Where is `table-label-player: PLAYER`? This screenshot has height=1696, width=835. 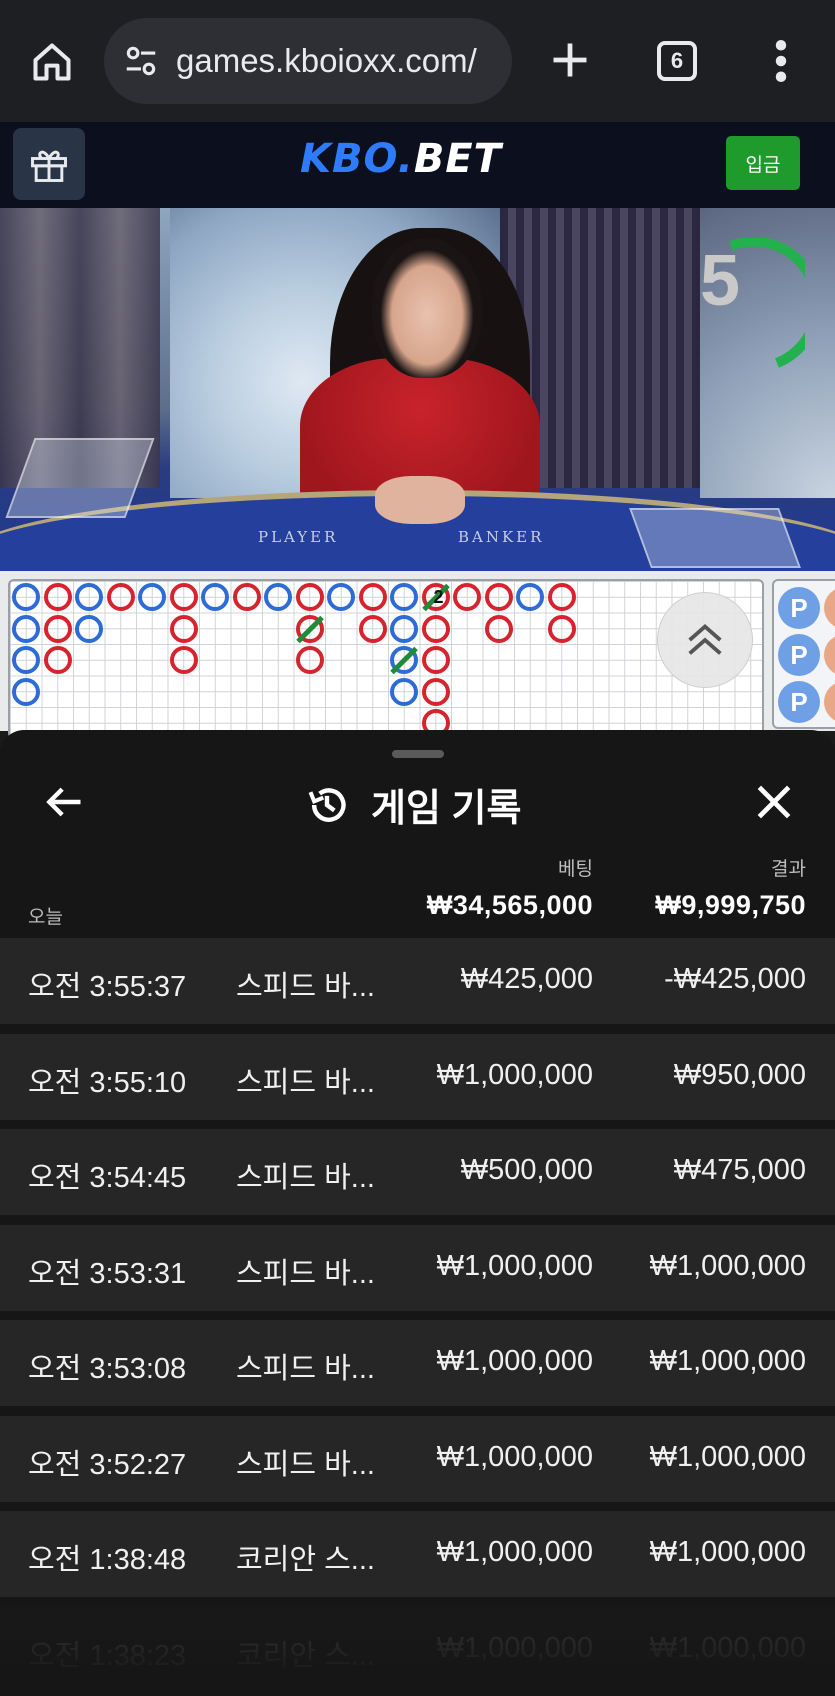 table-label-player: PLAYER is located at coordinates (298, 537).